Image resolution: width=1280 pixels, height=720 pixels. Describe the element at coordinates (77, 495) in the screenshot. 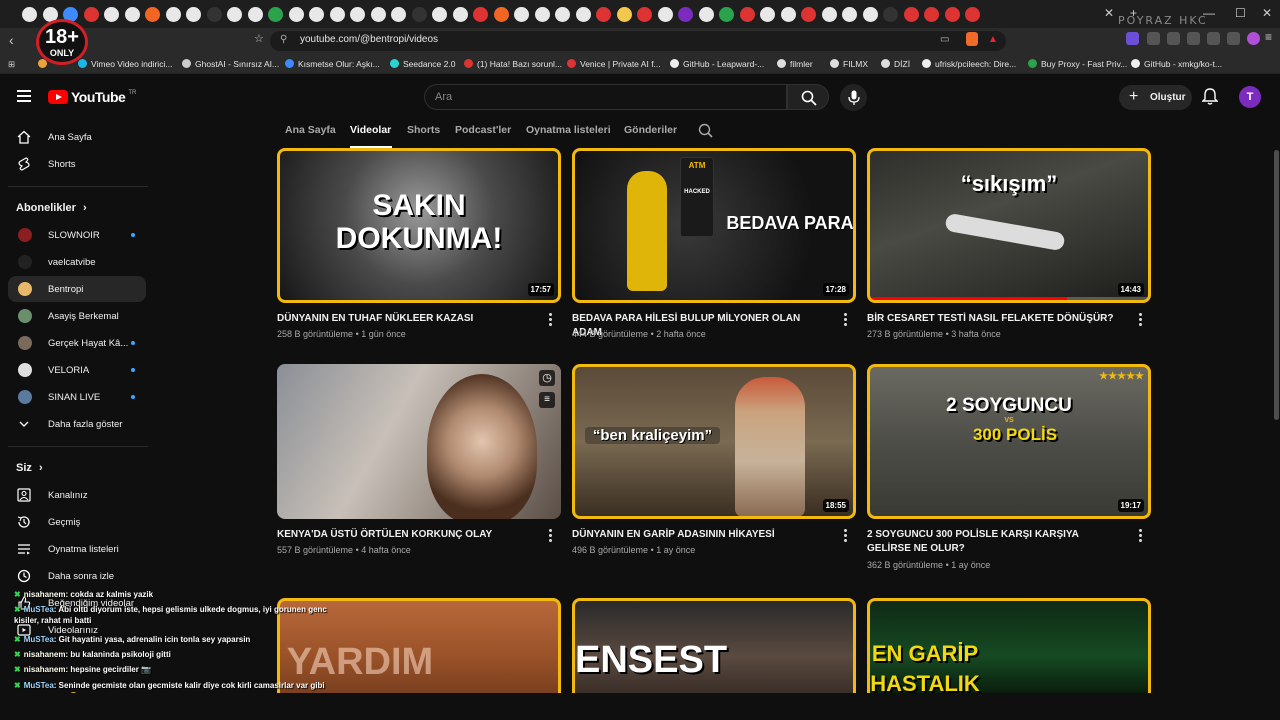

I see `sidebar-item: Kanalınız` at that location.